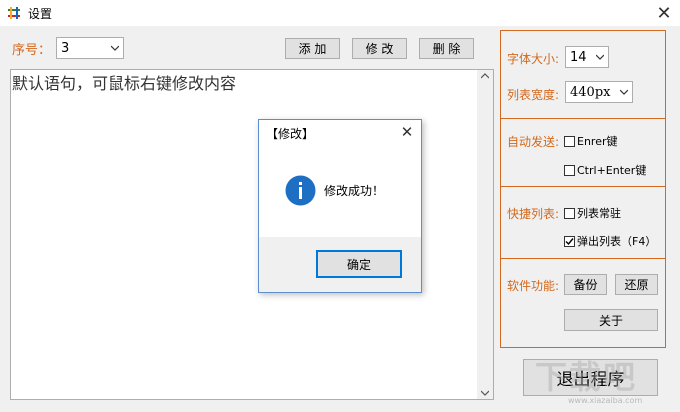 Image resolution: width=680 pixels, height=412 pixels. I want to click on content-text: 默认语句，可鼠标右键修改内容, so click(124, 83).